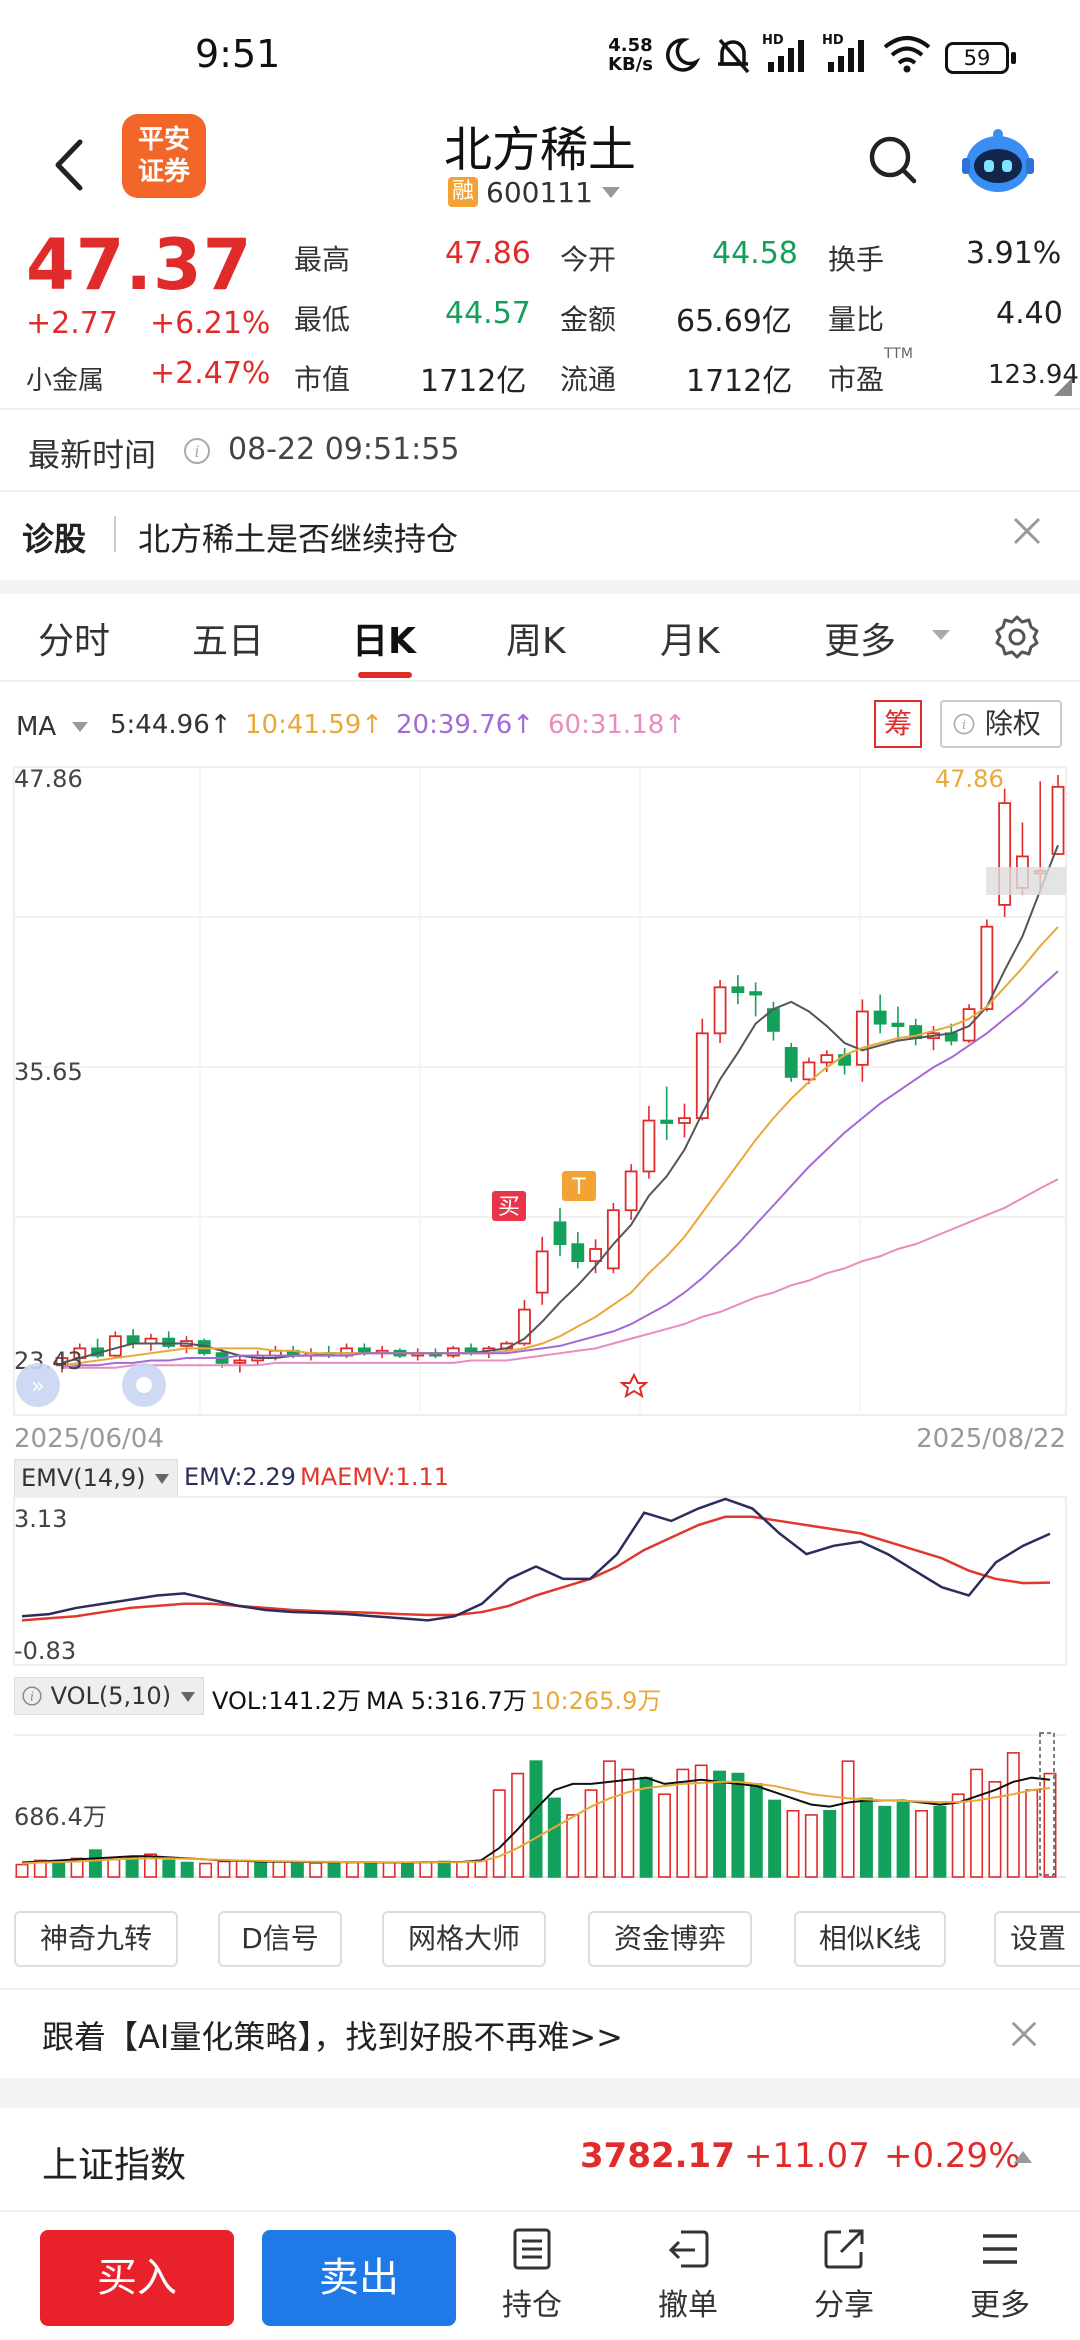  Describe the element at coordinates (197, 451) in the screenshot. I see `info-icon: i` at that location.